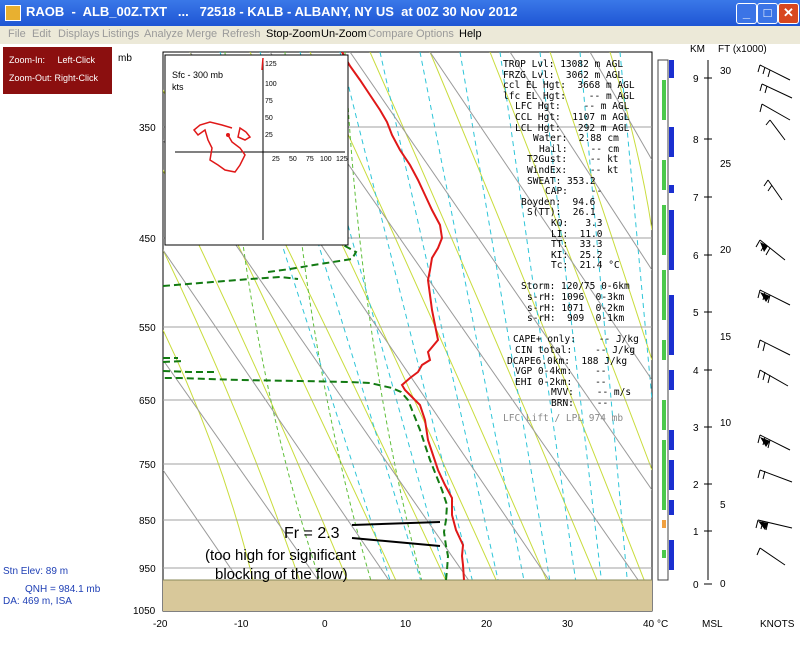 Image resolution: width=800 pixels, height=660 pixels. What do you see at coordinates (125, 58) in the screenshot?
I see `pressure-unit-label: mb` at bounding box center [125, 58].